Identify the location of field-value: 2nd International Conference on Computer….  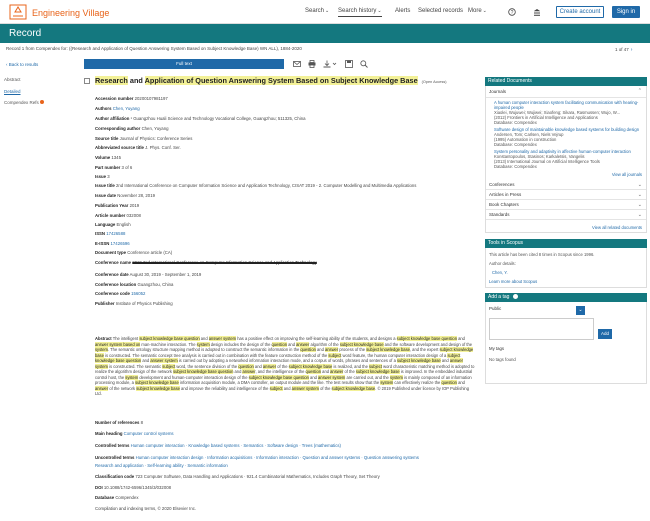
(266, 185).